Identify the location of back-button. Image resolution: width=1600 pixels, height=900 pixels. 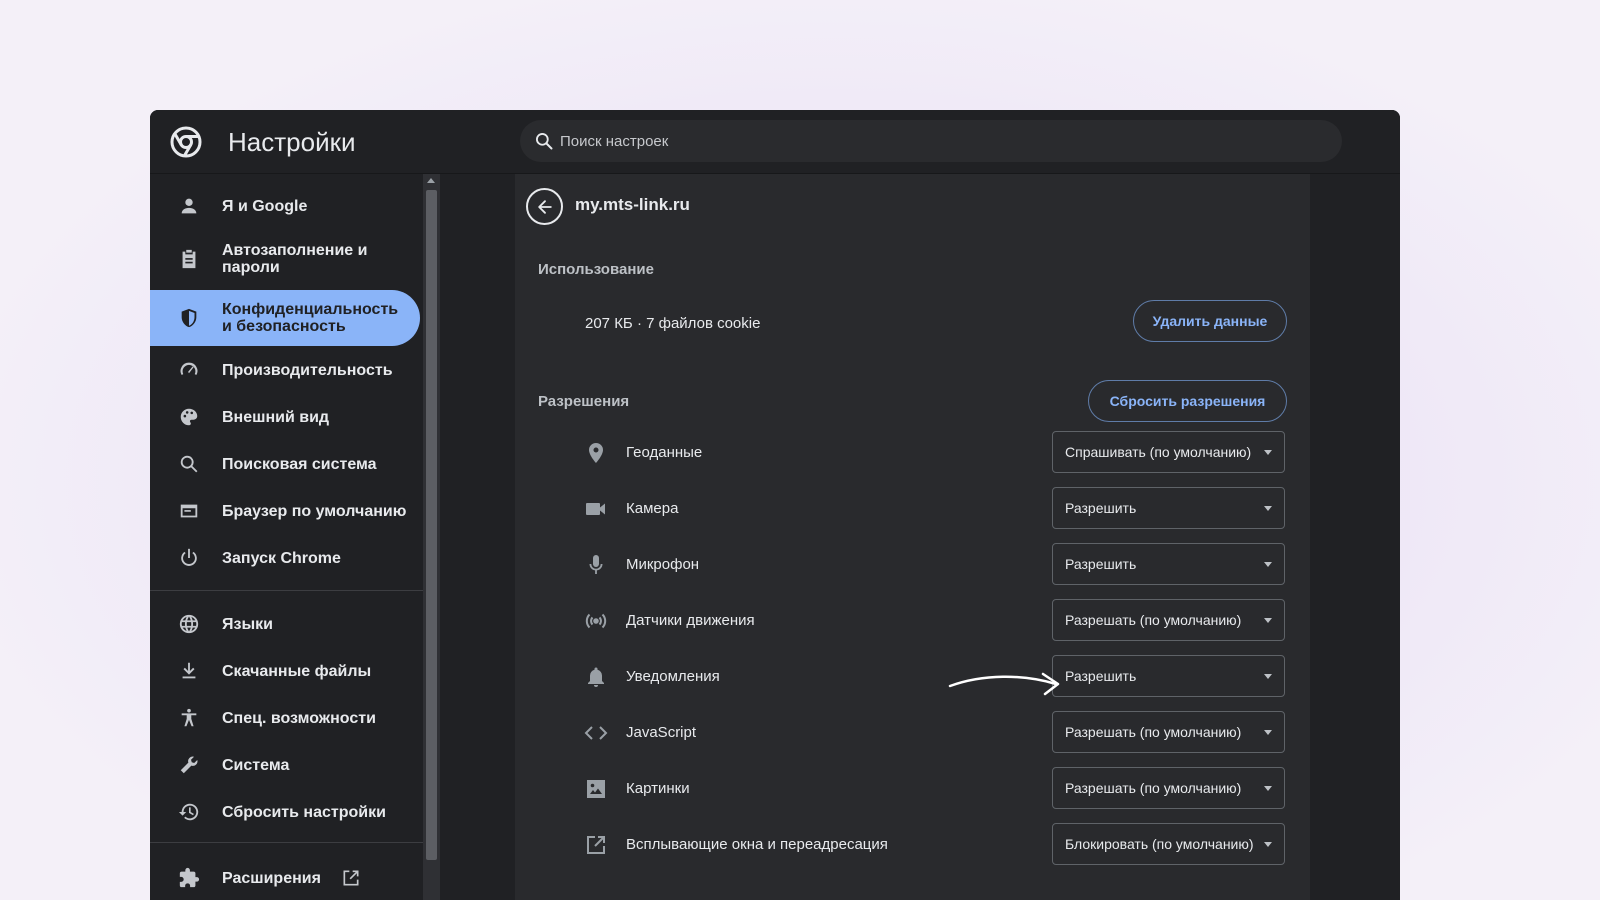
(544, 206).